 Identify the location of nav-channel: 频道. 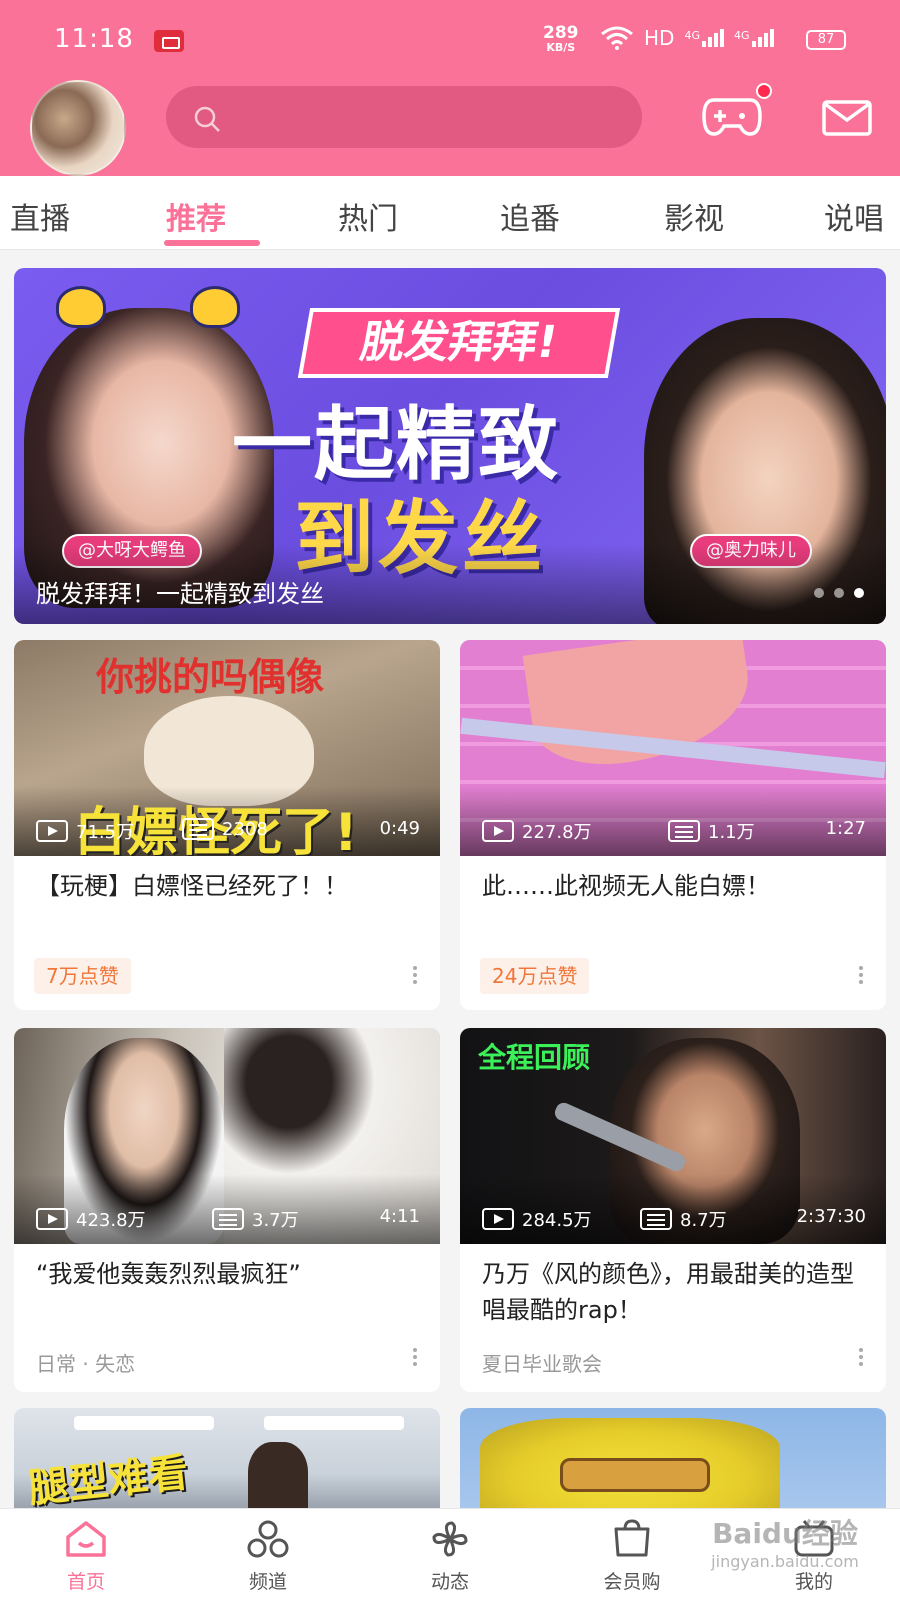
(268, 1556).